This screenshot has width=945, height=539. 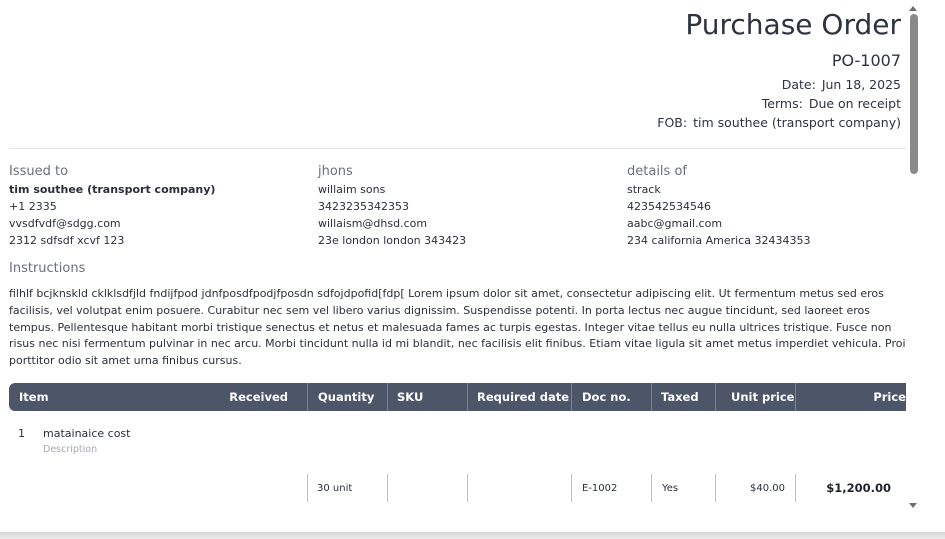 What do you see at coordinates (782, 103) in the screenshot?
I see `terms-label: Terms:` at bounding box center [782, 103].